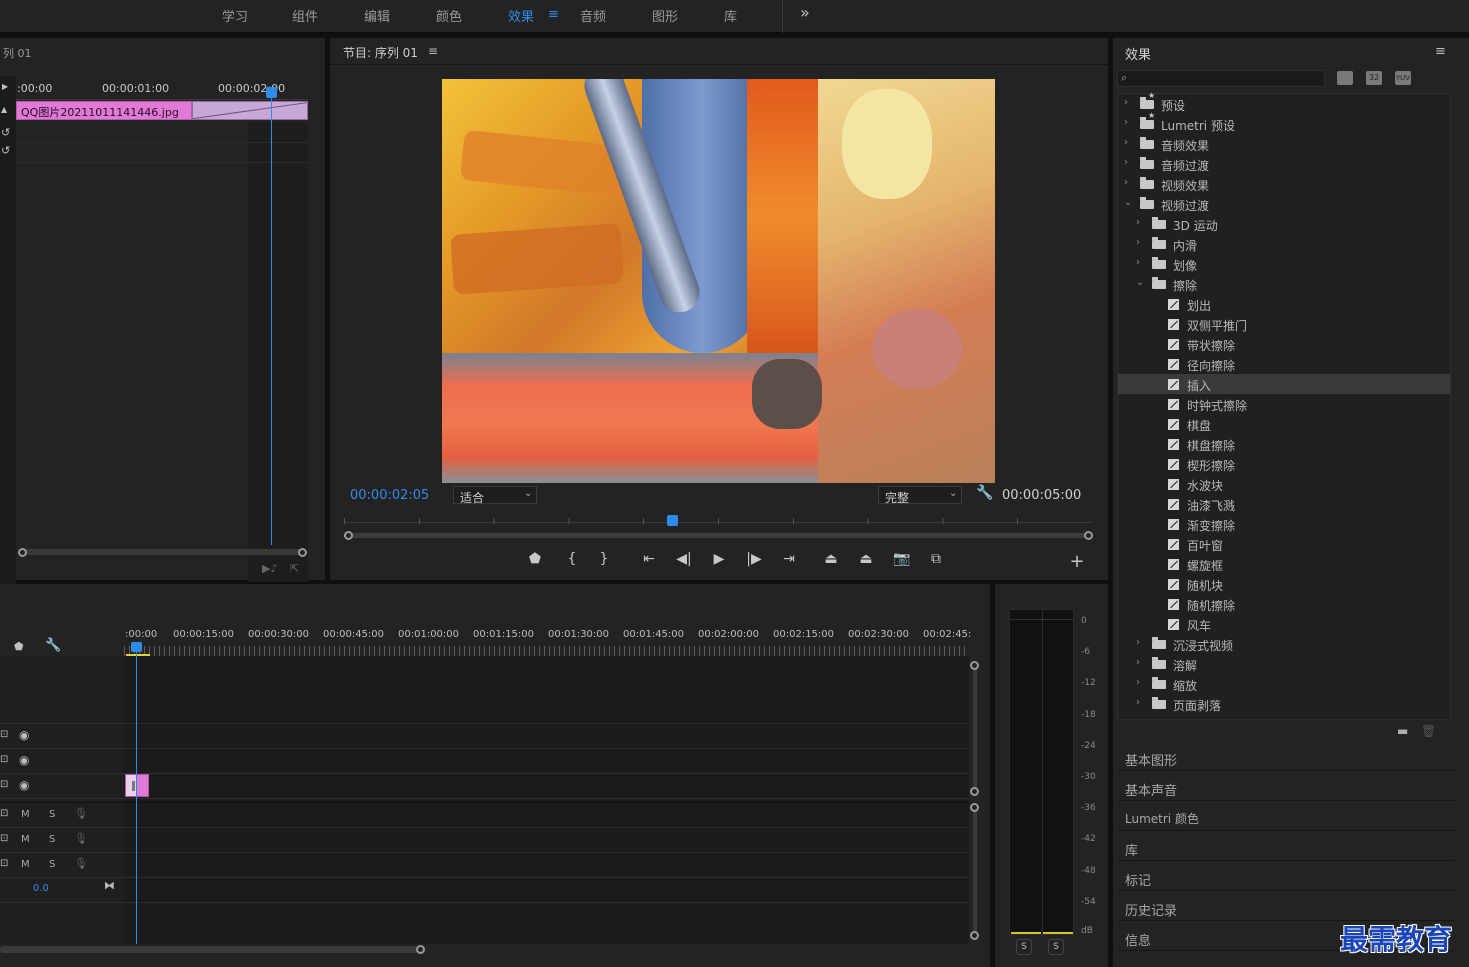 The image size is (1469, 967). What do you see at coordinates (1284, 284) in the screenshot?
I see `effects-tree-item: ⌄ 擦除` at bounding box center [1284, 284].